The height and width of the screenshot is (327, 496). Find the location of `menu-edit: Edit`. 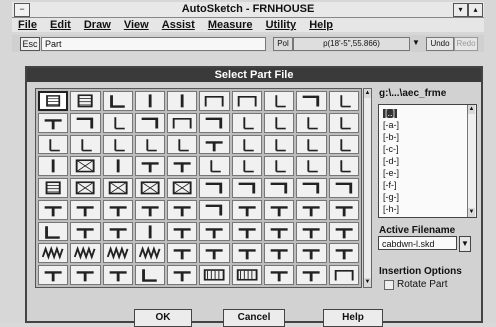

menu-edit: Edit is located at coordinates (60, 25).